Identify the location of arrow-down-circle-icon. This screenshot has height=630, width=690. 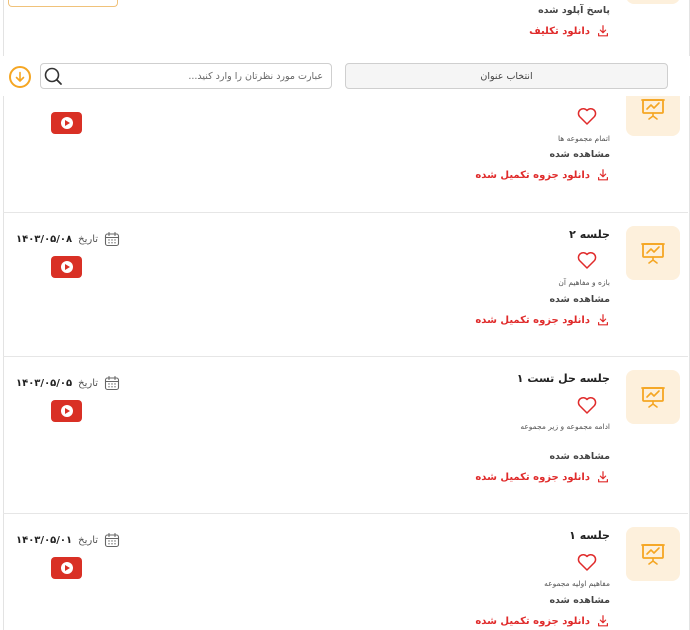
(20, 76).